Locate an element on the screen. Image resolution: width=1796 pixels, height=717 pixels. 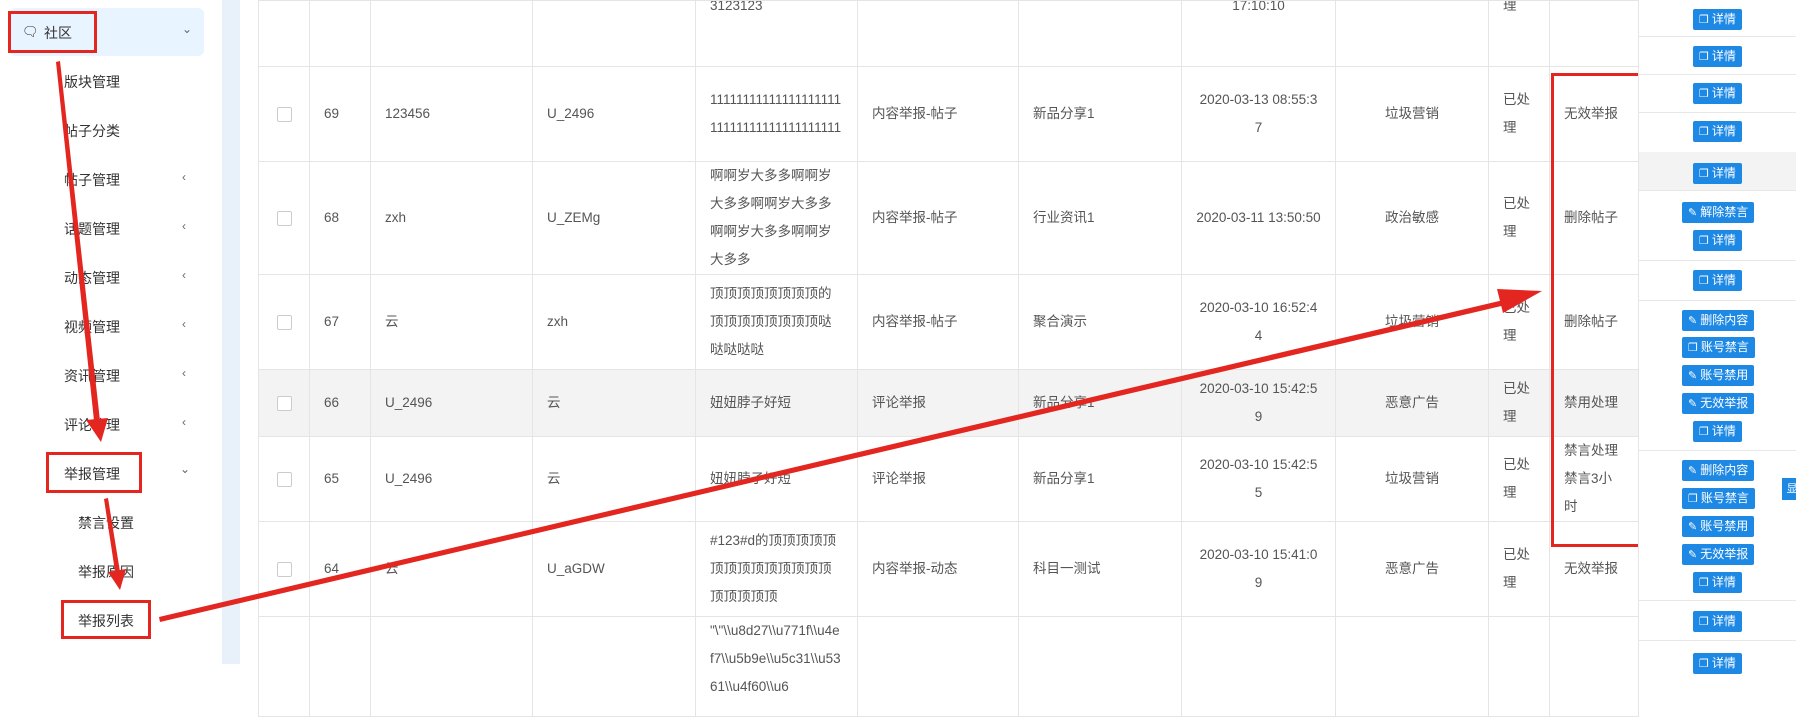
reporter-cell: zxh is located at coordinates (451, 218).